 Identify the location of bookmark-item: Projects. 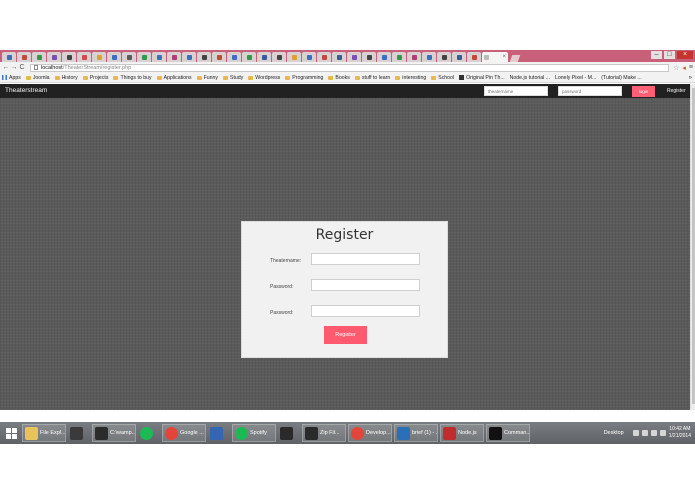
(95, 78).